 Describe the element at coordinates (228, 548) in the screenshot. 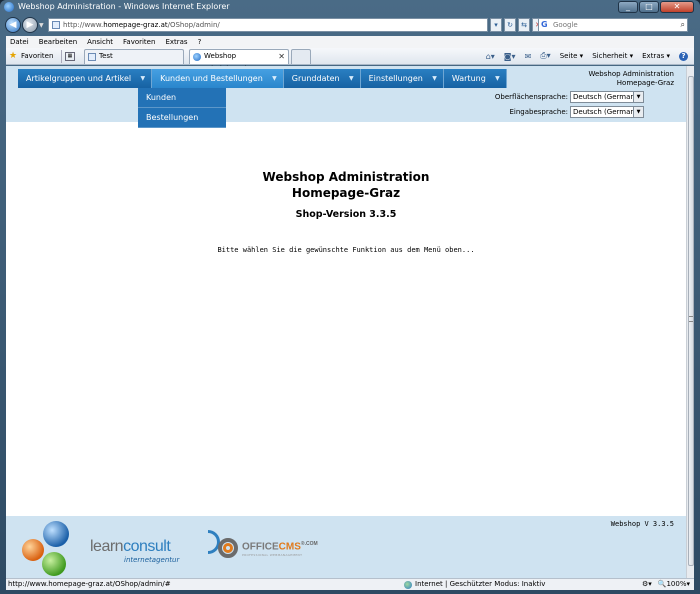

I see `officecms-inner-ring-icon` at that location.